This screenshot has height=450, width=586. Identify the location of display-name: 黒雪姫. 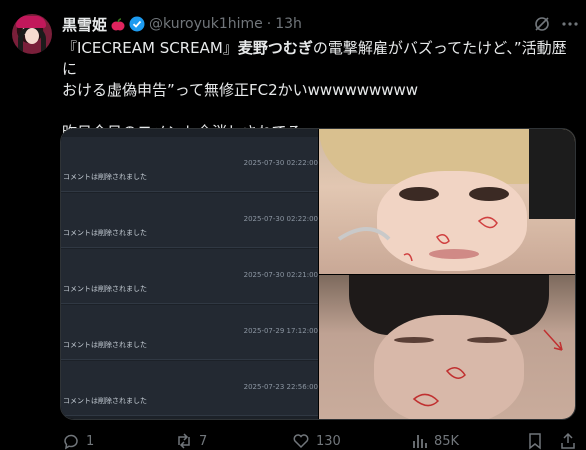
(84, 24).